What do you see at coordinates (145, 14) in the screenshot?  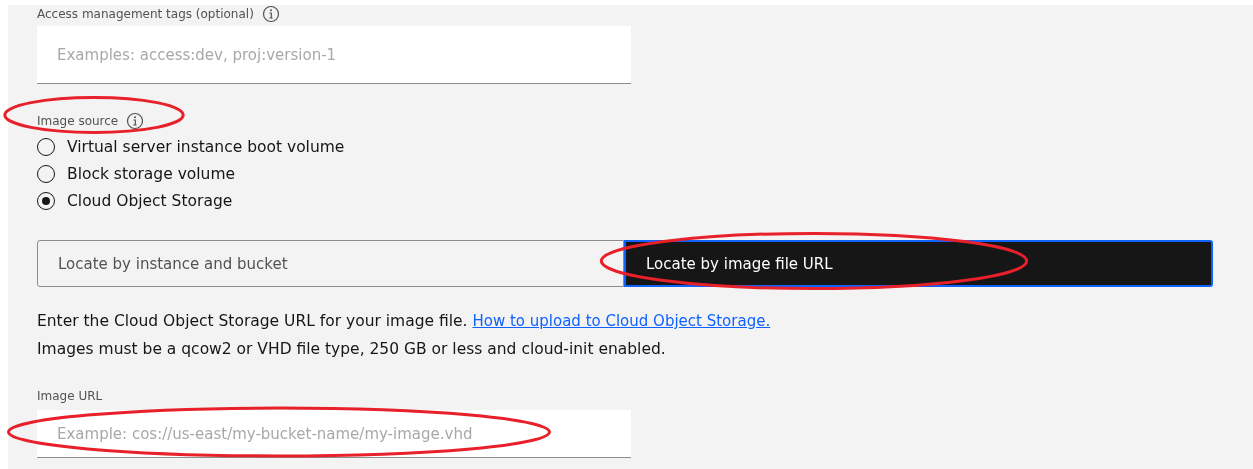 I see `field-label: Access management tags (optional)` at bounding box center [145, 14].